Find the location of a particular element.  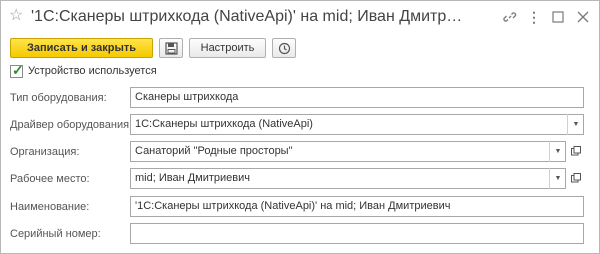

workplace-label: Рабочее место: is located at coordinates (50, 179).